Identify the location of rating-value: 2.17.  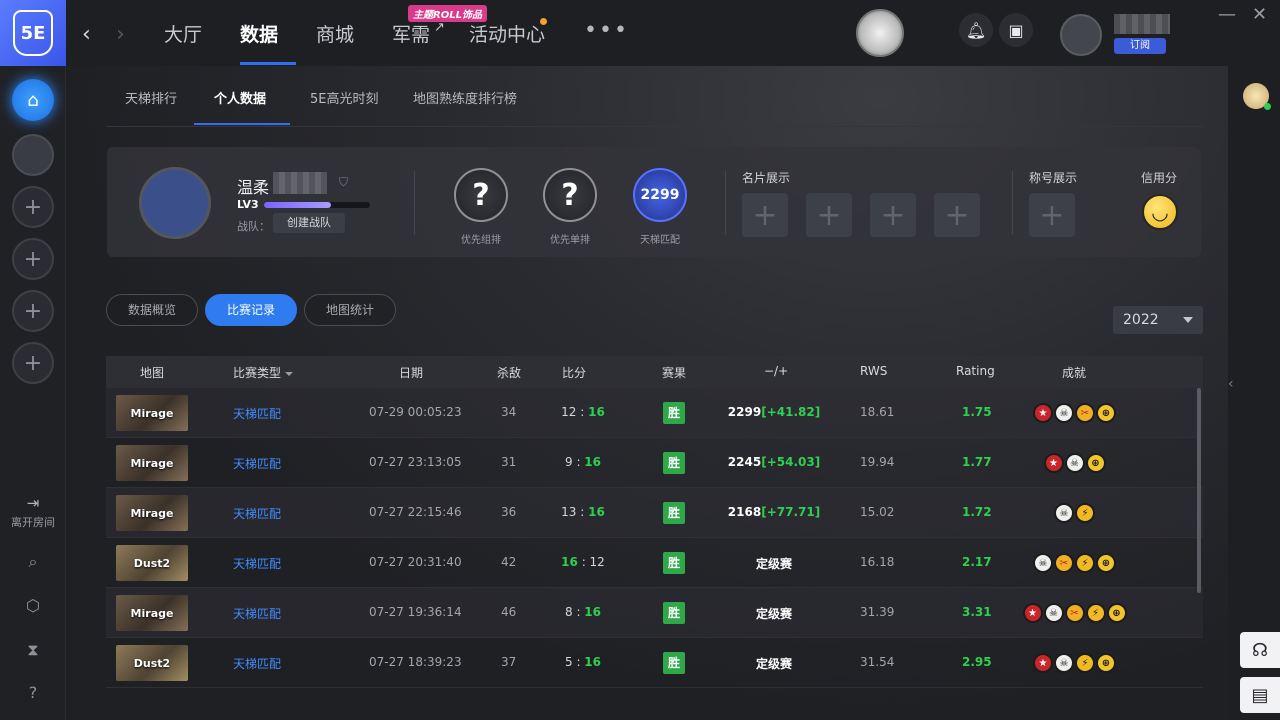
(977, 562).